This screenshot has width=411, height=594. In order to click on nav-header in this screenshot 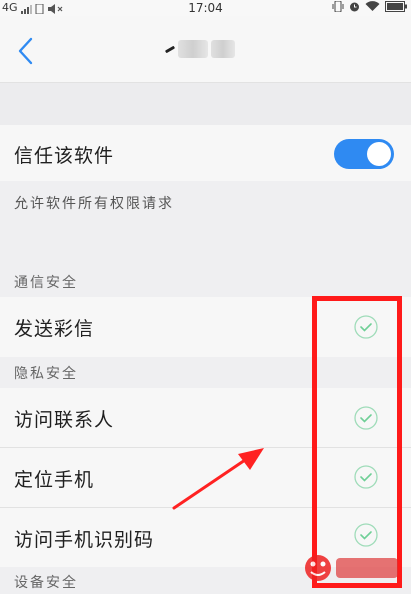, I will do `click(205, 49)`.